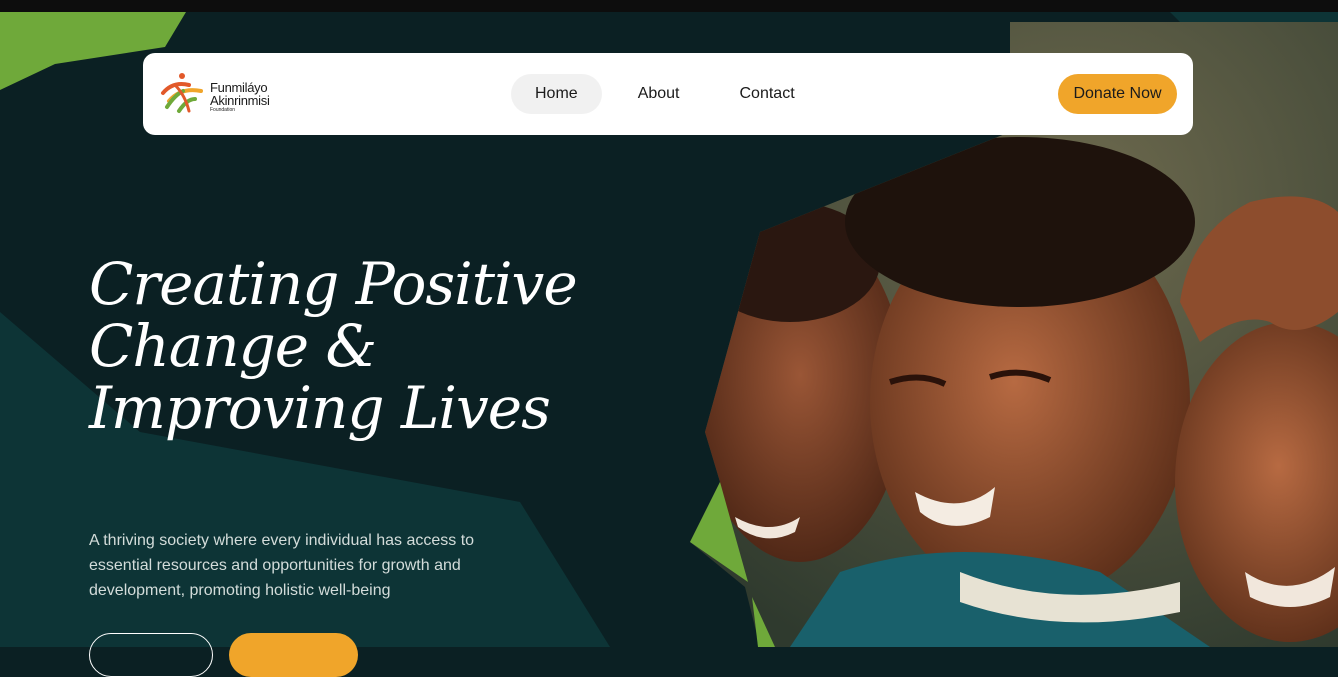  I want to click on nav-item-home: Home, so click(556, 94).